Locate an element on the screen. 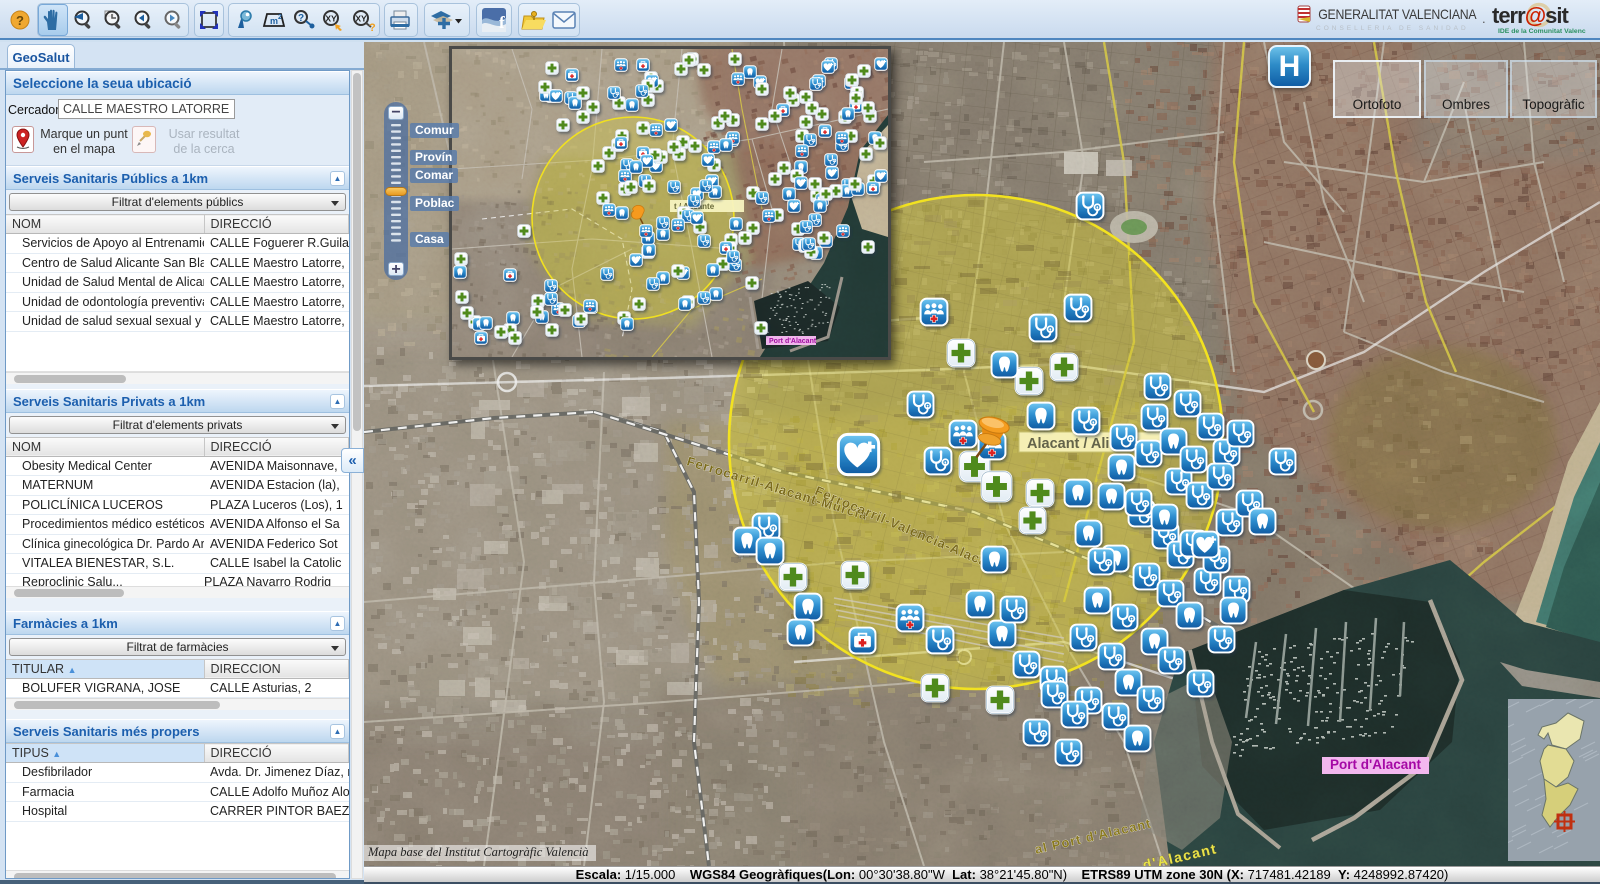 This screenshot has height=884, width=1600. svg-text: m is located at coordinates (274, 21).